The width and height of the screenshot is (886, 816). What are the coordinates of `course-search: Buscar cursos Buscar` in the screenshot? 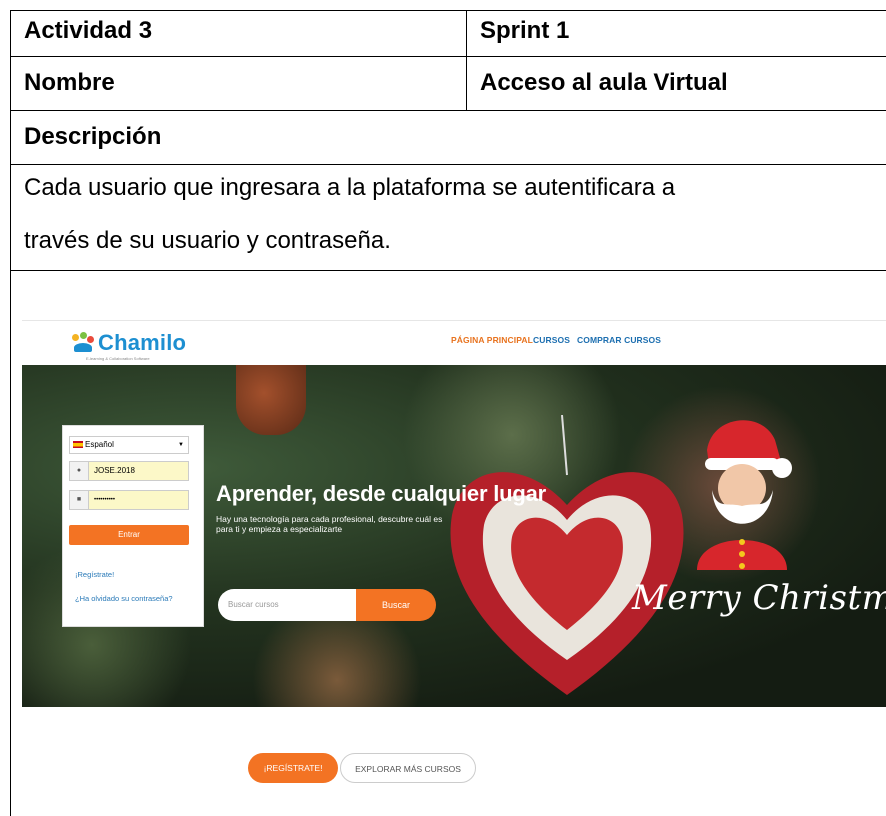 It's located at (327, 605).